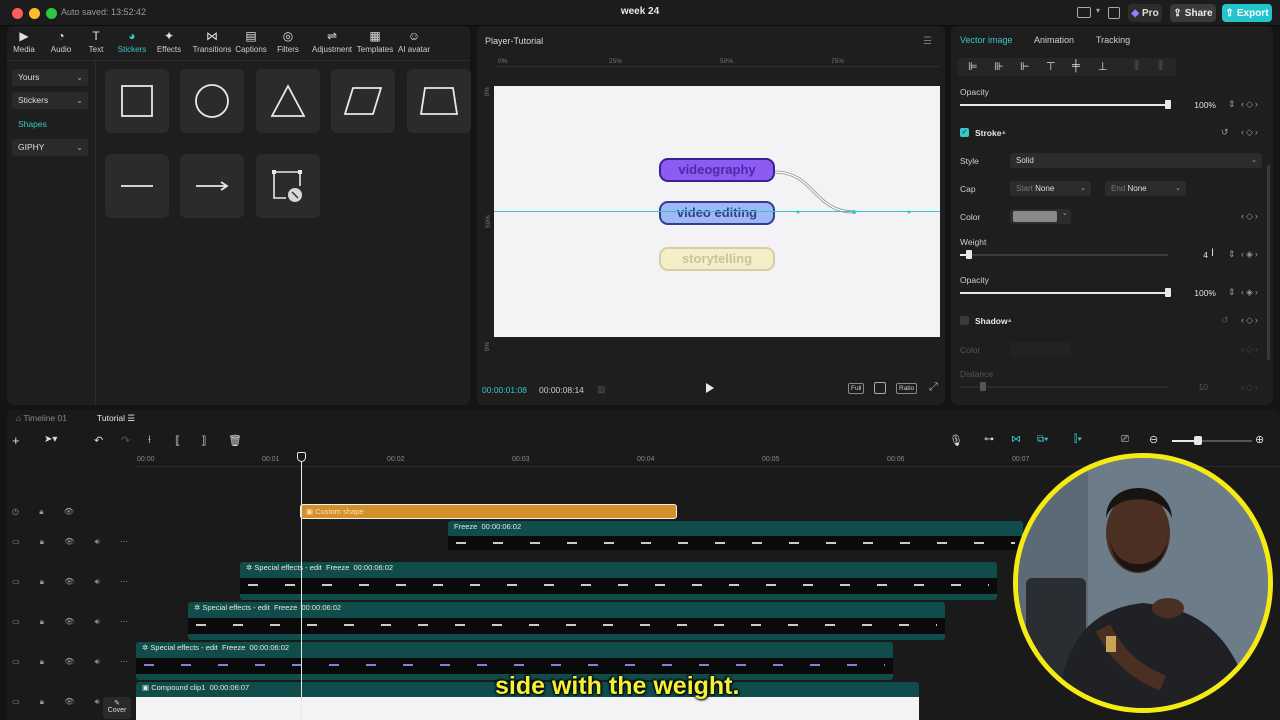  I want to click on playhead-handle, so click(301, 457).